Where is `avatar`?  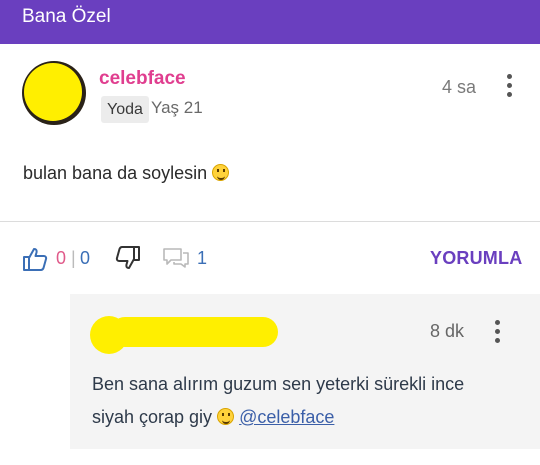
avatar is located at coordinates (54, 93).